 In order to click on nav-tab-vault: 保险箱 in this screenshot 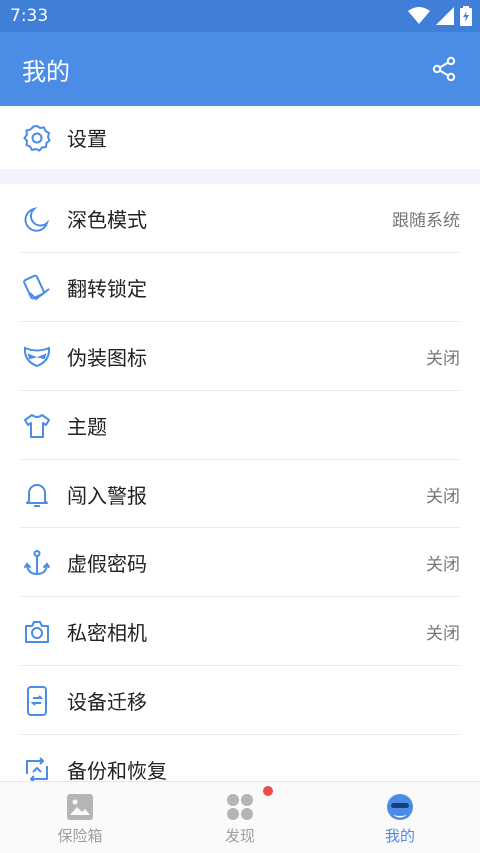, I will do `click(80, 817)`.